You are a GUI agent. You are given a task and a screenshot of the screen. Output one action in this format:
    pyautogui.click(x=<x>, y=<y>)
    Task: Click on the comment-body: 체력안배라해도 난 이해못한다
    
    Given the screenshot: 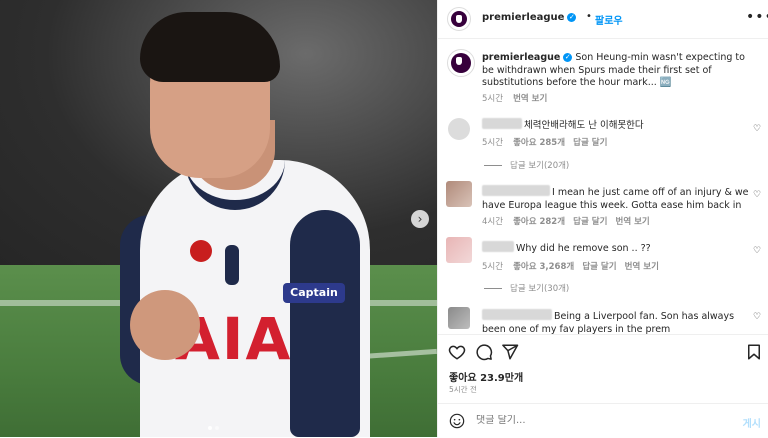 What is the action you would take?
    pyautogui.click(x=584, y=125)
    